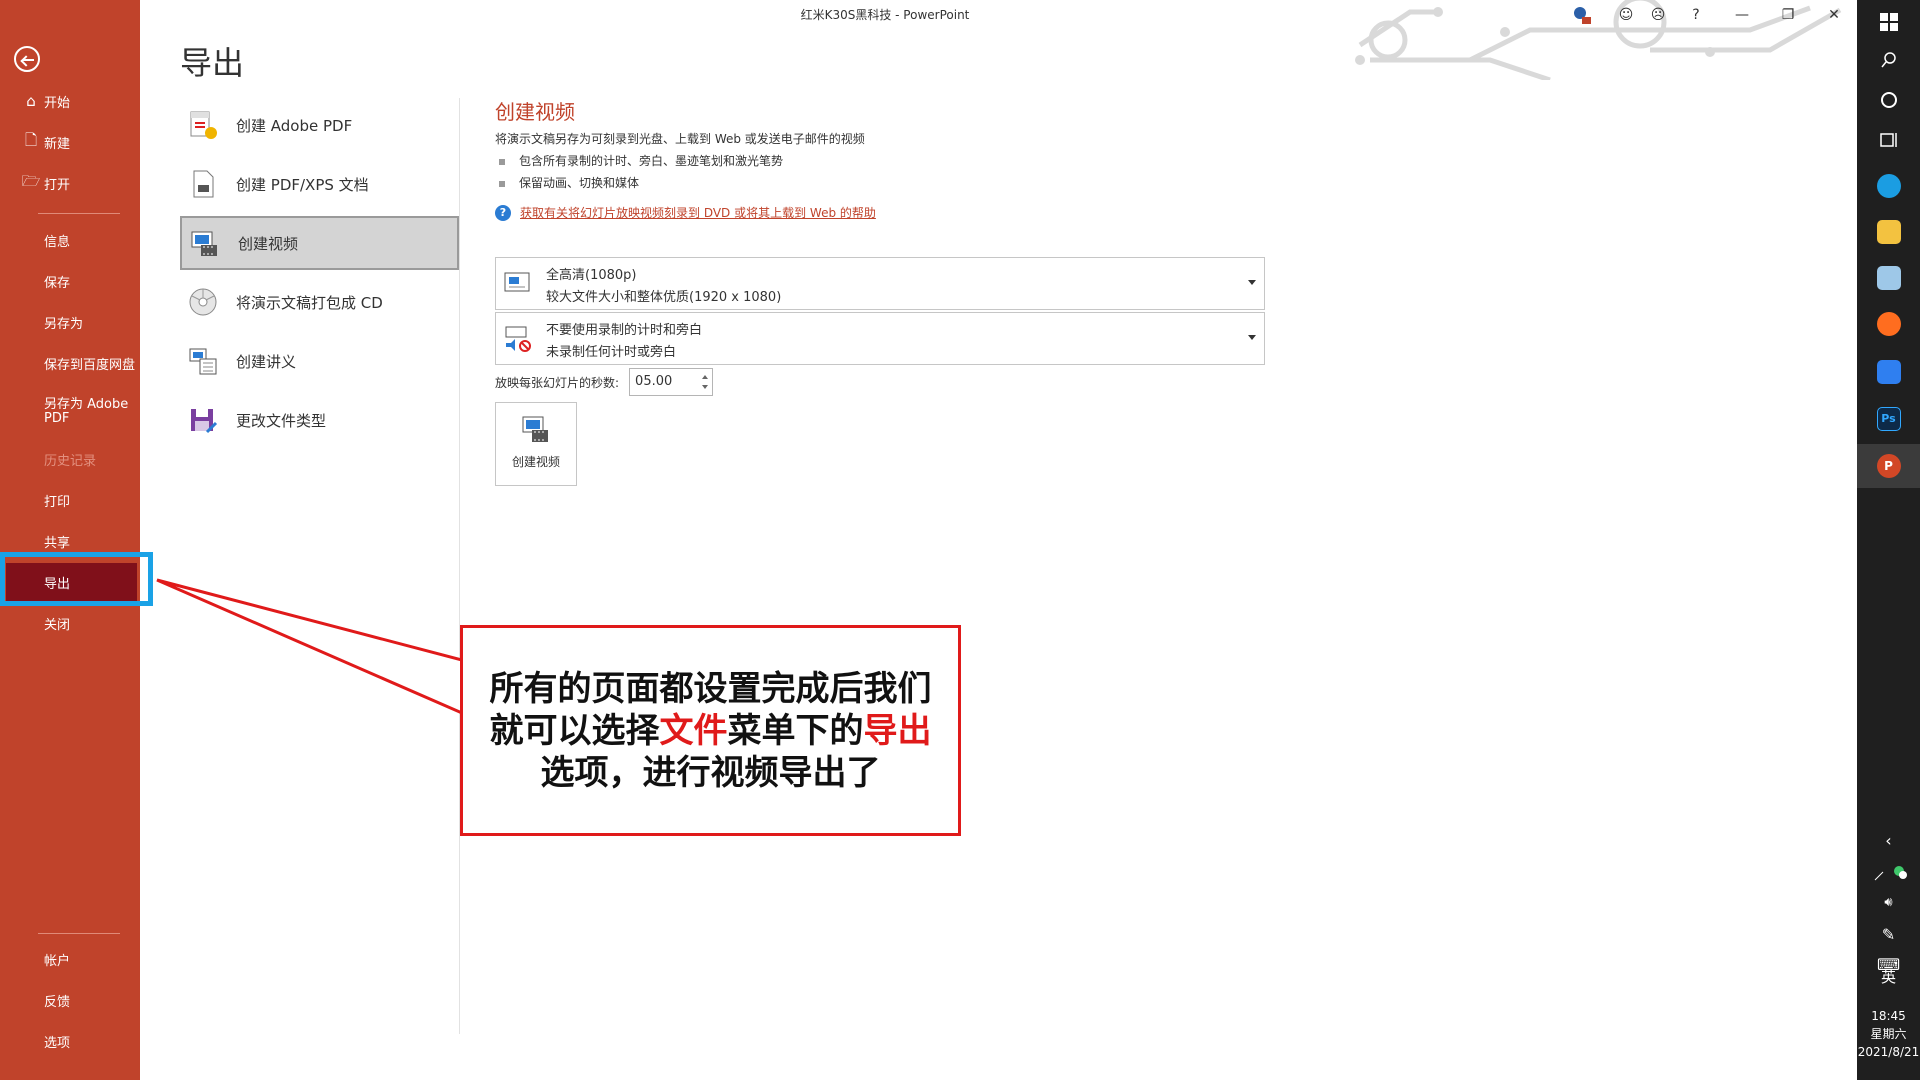 The image size is (1920, 1080). Describe the element at coordinates (266, 361) in the screenshot. I see `export-option-label: 创建讲义` at that location.